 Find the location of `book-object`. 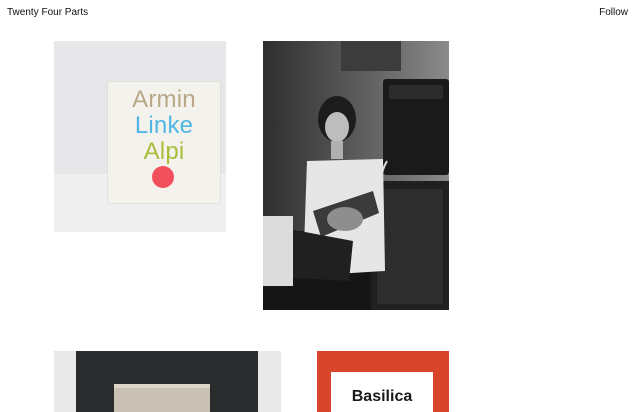

book-object is located at coordinates (162, 398).